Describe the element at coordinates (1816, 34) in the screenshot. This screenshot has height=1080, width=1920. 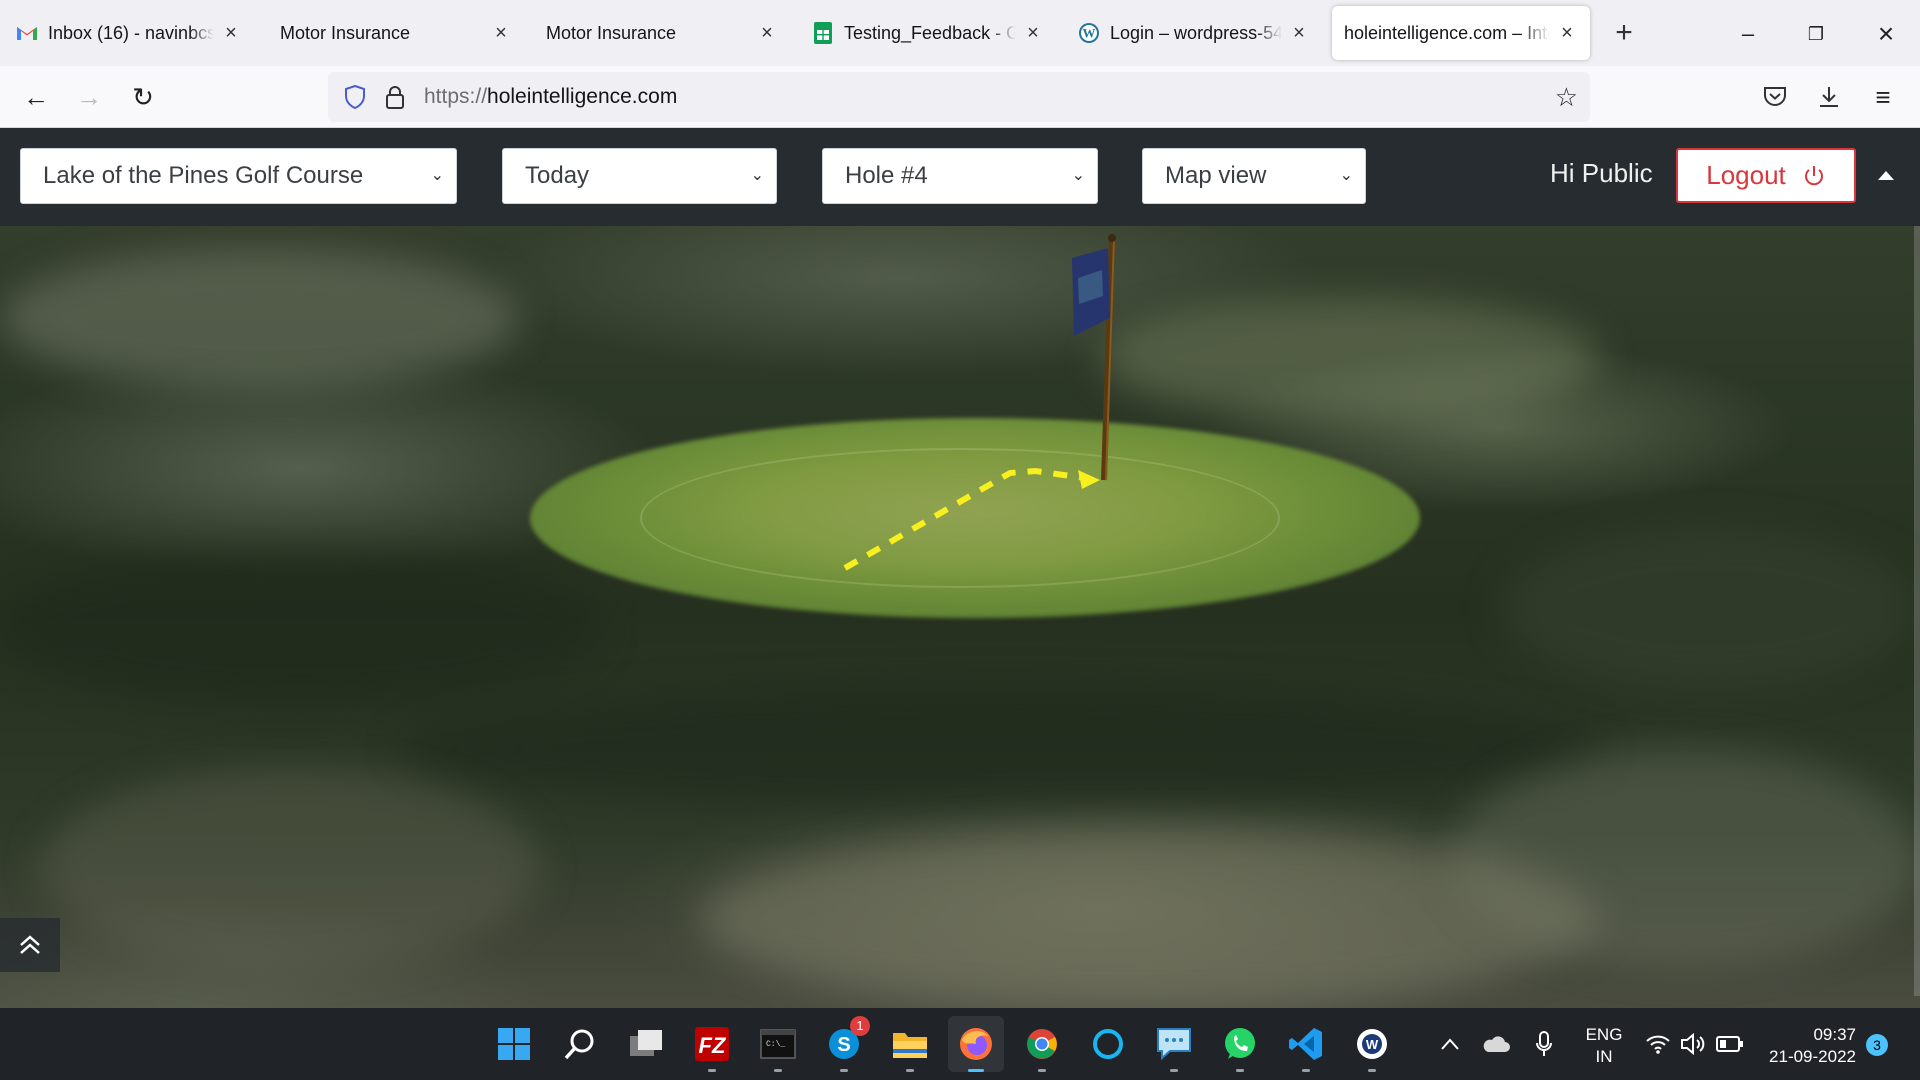
I see `restore-icon: ❐` at that location.